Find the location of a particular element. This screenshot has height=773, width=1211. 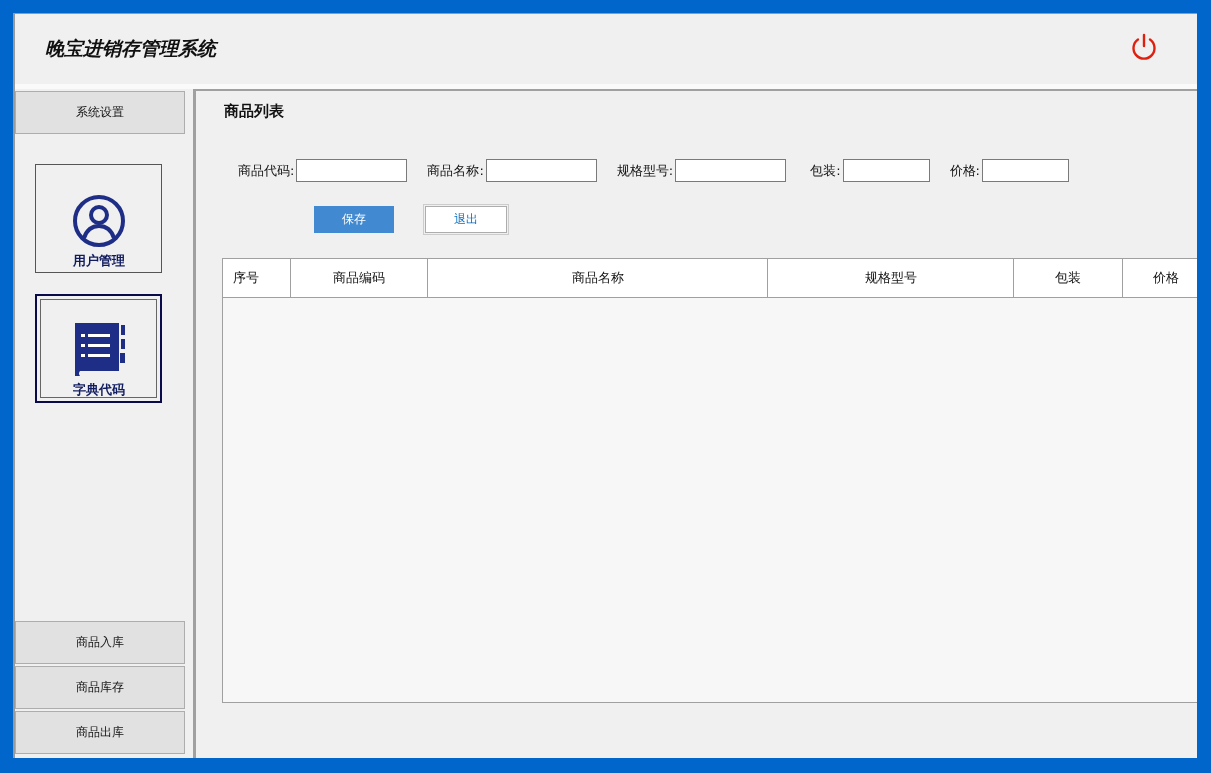

nav-button: 商品入库 is located at coordinates (100, 642).